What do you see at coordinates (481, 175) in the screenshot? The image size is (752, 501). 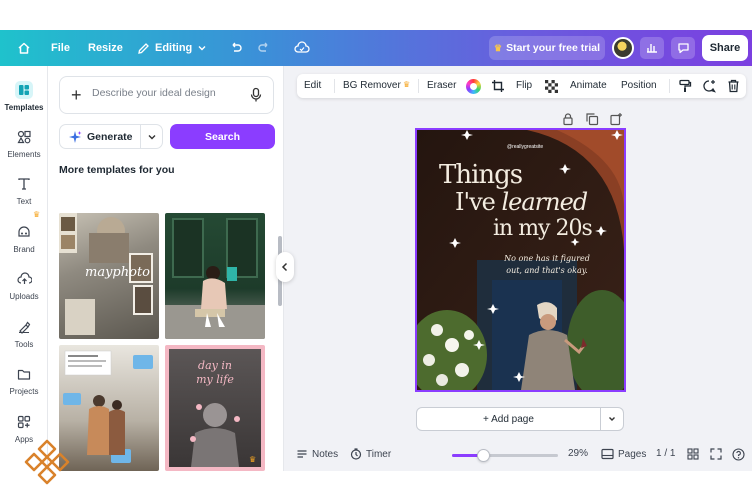 I see `design-headline-line1: Things` at bounding box center [481, 175].